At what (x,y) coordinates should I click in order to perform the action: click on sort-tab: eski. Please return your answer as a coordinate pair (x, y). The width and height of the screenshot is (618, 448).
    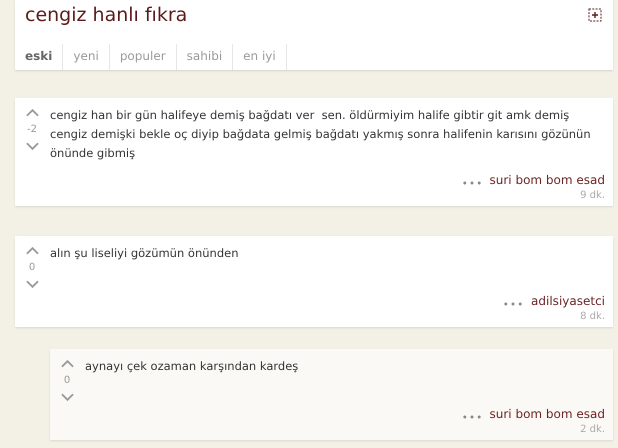
    Looking at the image, I should click on (44, 57).